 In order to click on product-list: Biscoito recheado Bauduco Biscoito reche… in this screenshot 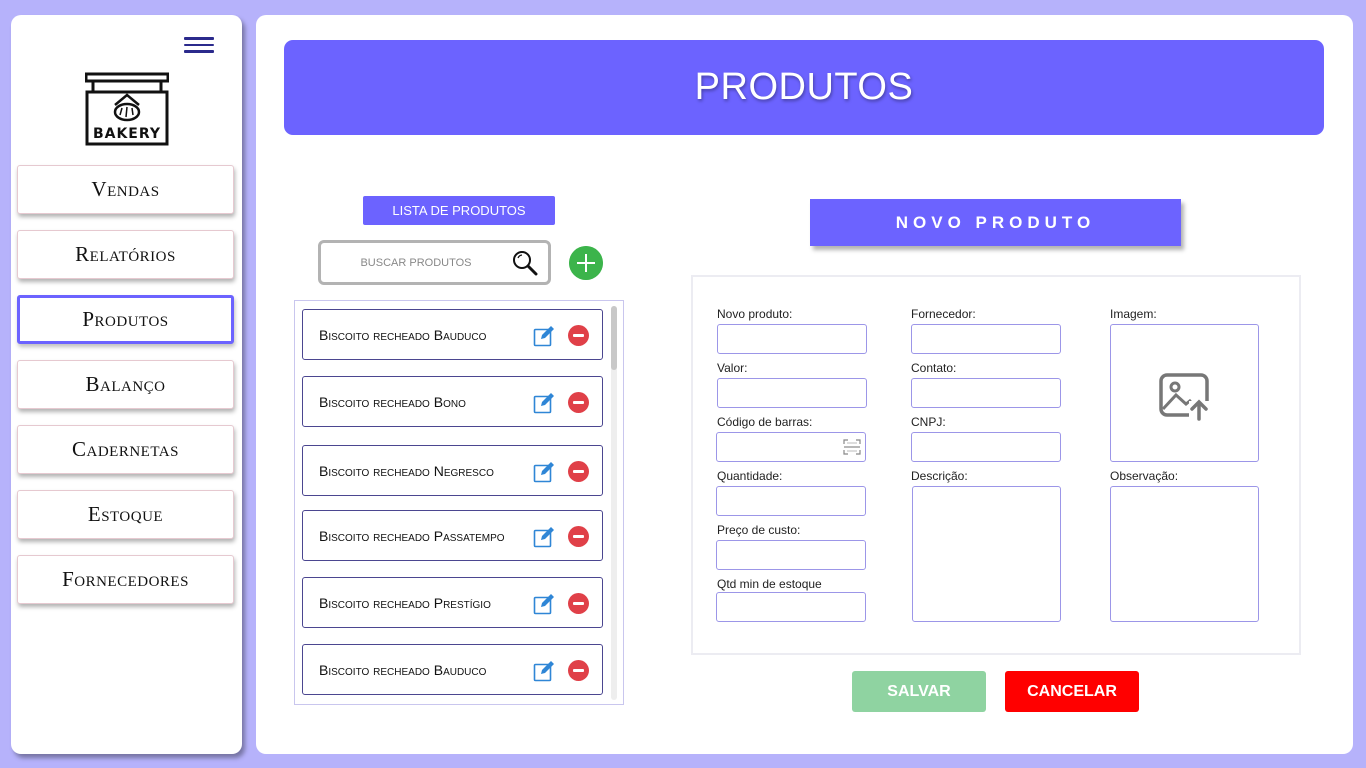, I will do `click(459, 502)`.